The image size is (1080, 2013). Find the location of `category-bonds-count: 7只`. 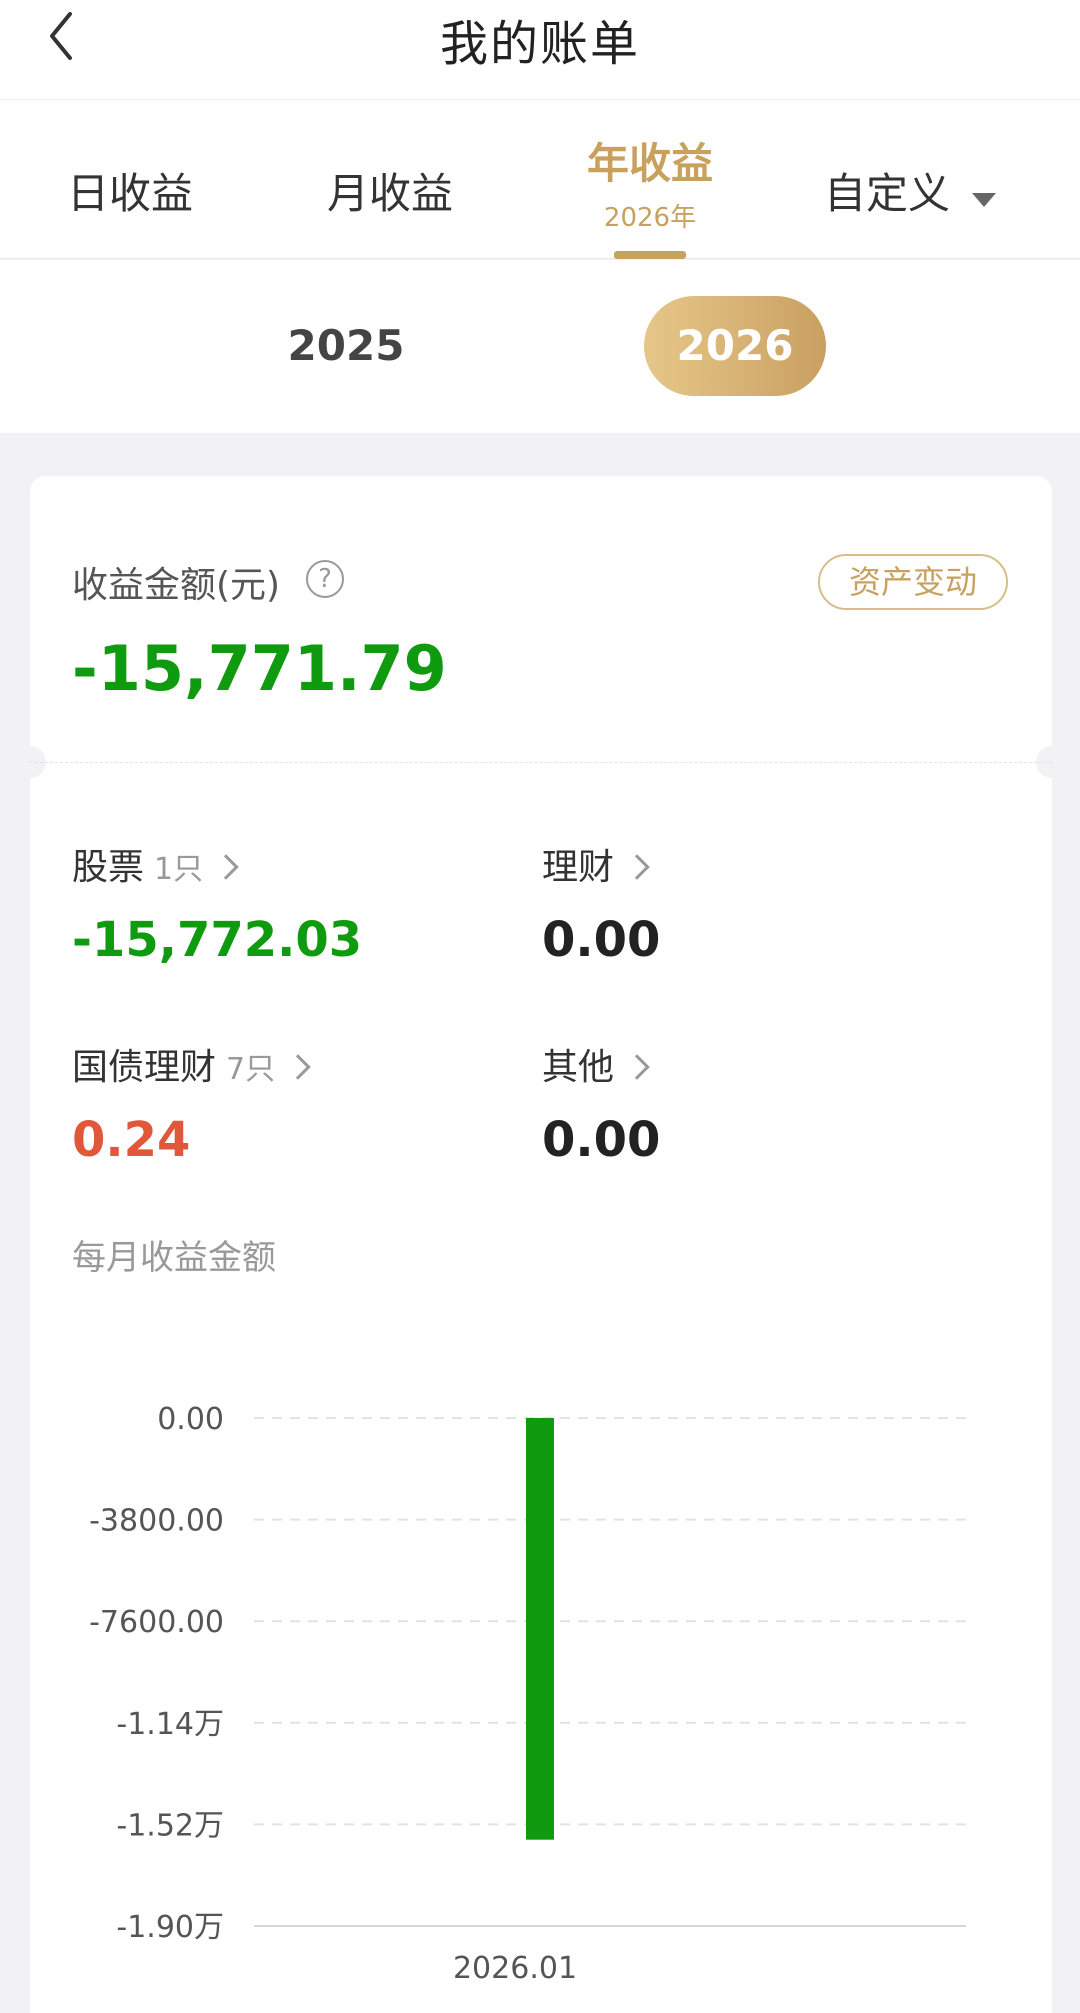

category-bonds-count: 7只 is located at coordinates (251, 1069).